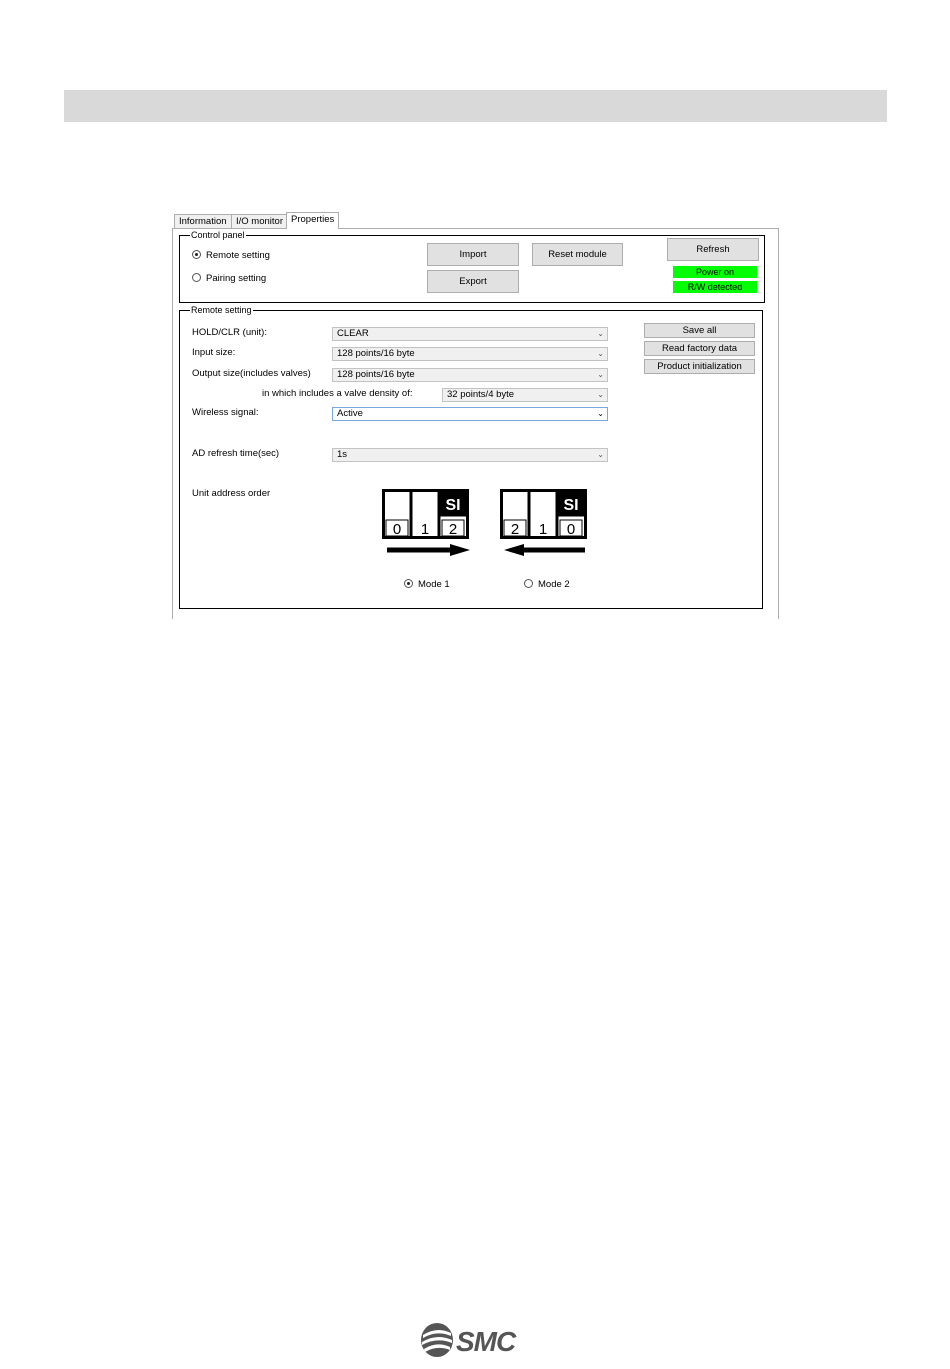 This screenshot has width=950, height=1369. Describe the element at coordinates (514, 550) in the screenshot. I see `left-arrow-icon` at that location.